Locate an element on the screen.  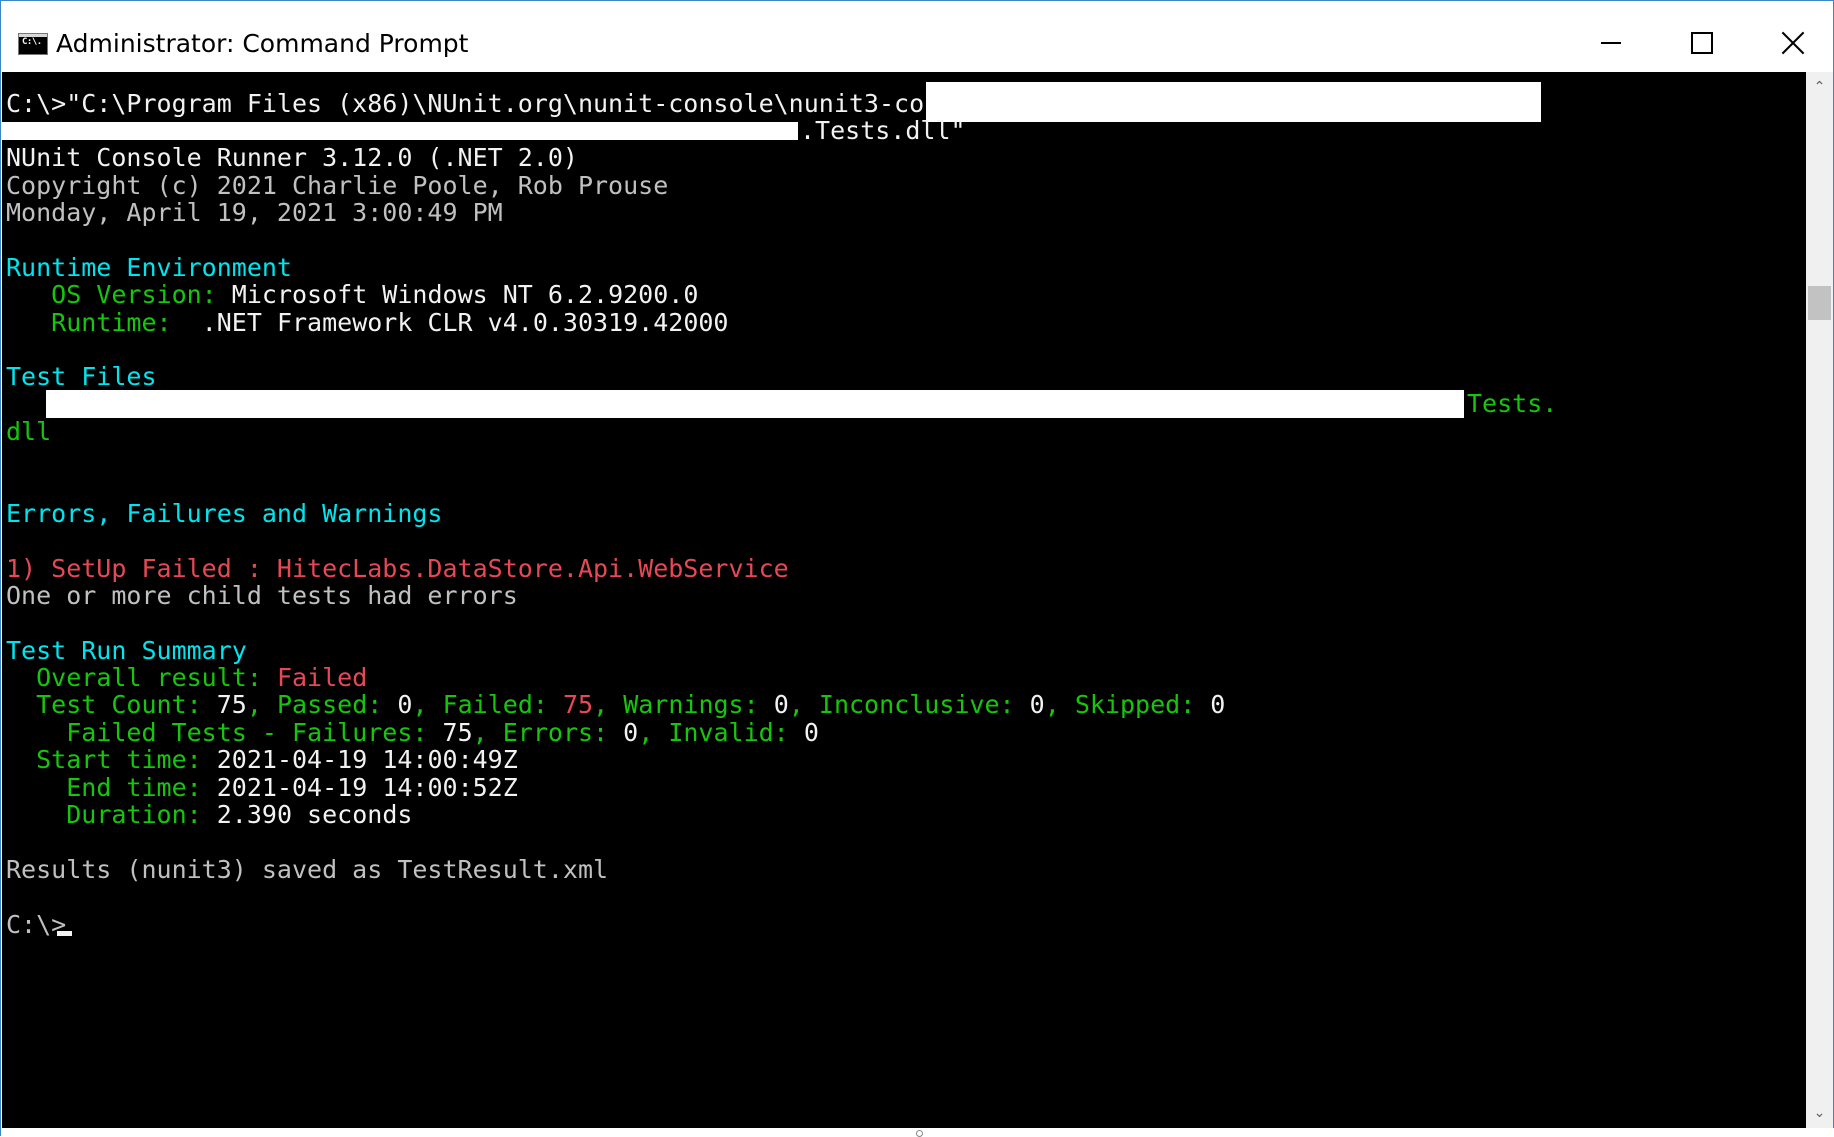
errors-label: Errors: is located at coordinates (555, 732).